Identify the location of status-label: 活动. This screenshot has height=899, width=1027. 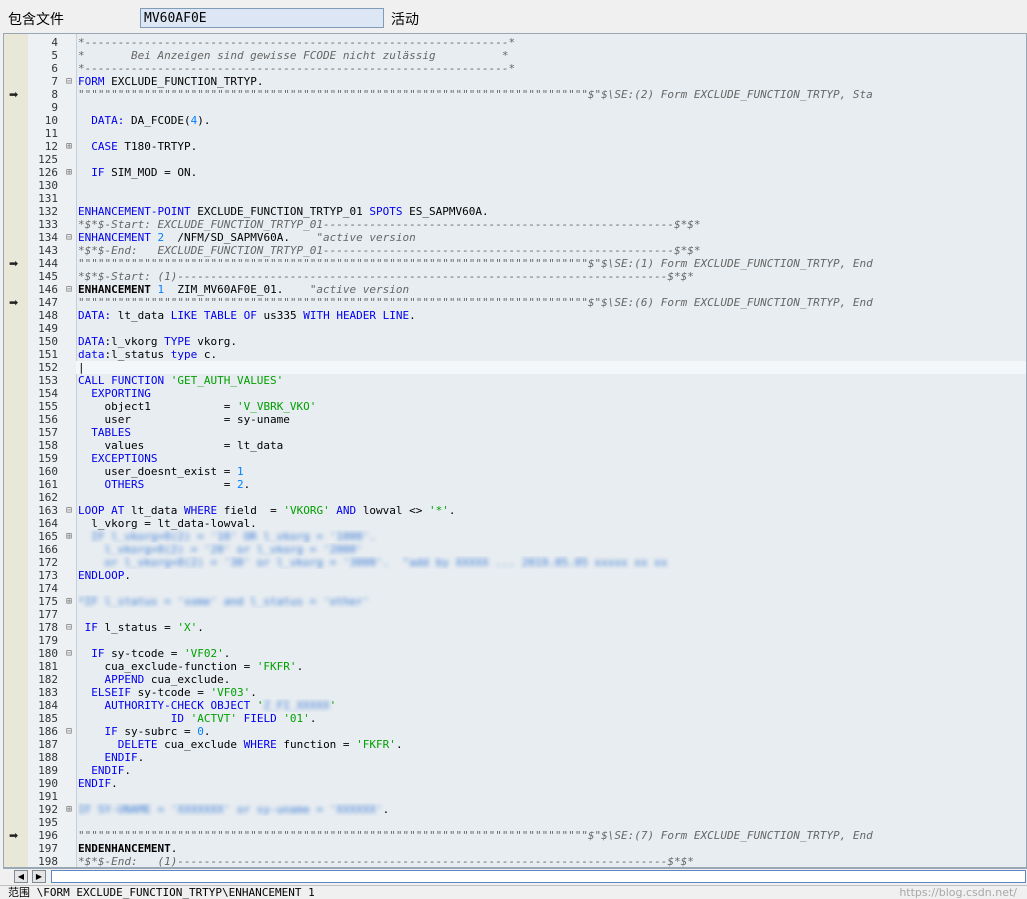
(405, 20).